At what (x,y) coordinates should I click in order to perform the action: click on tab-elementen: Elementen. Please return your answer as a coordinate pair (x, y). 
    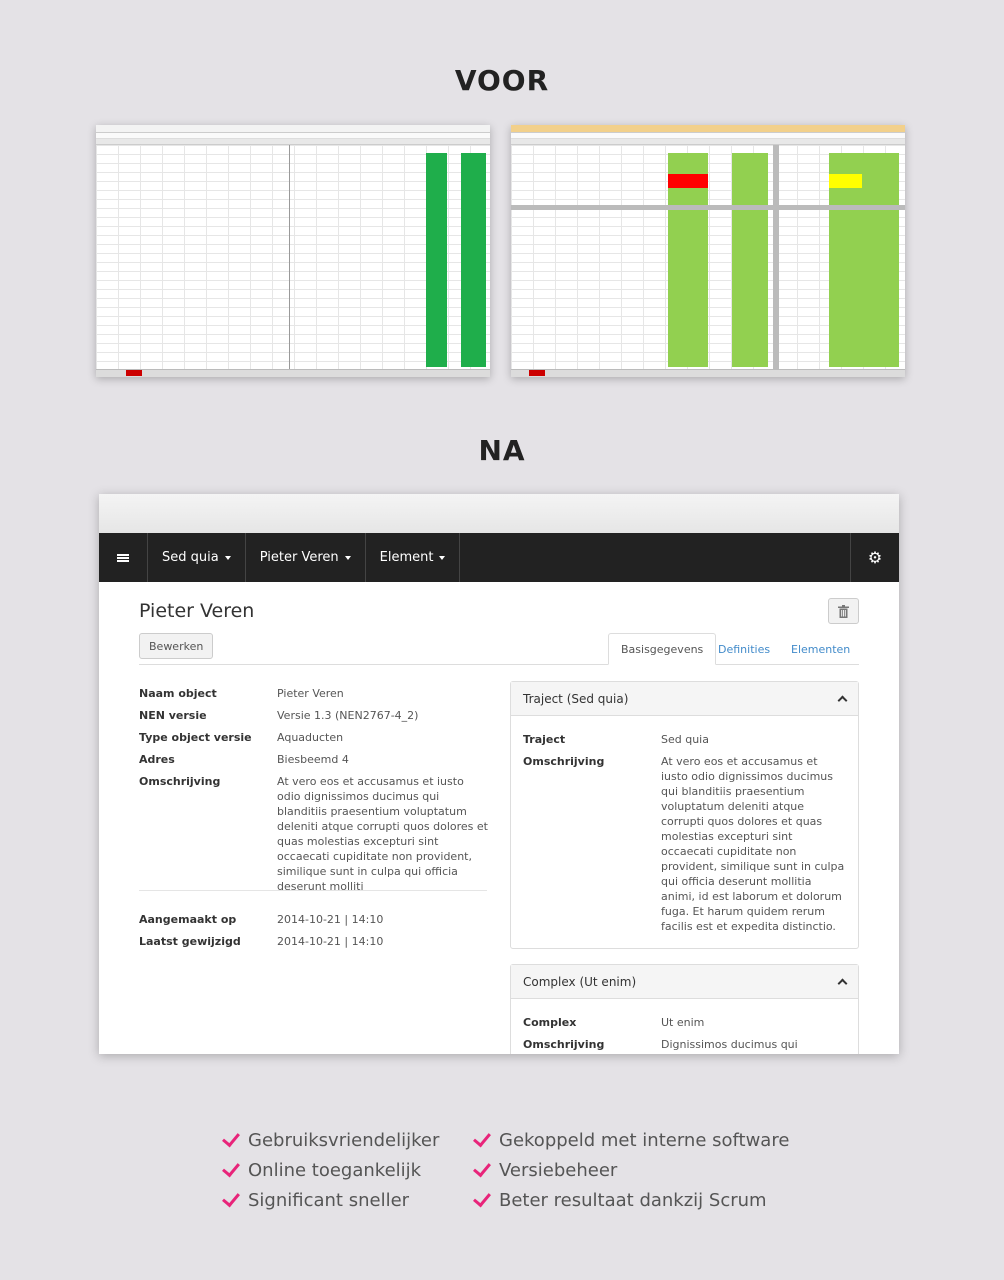
    Looking at the image, I should click on (820, 649).